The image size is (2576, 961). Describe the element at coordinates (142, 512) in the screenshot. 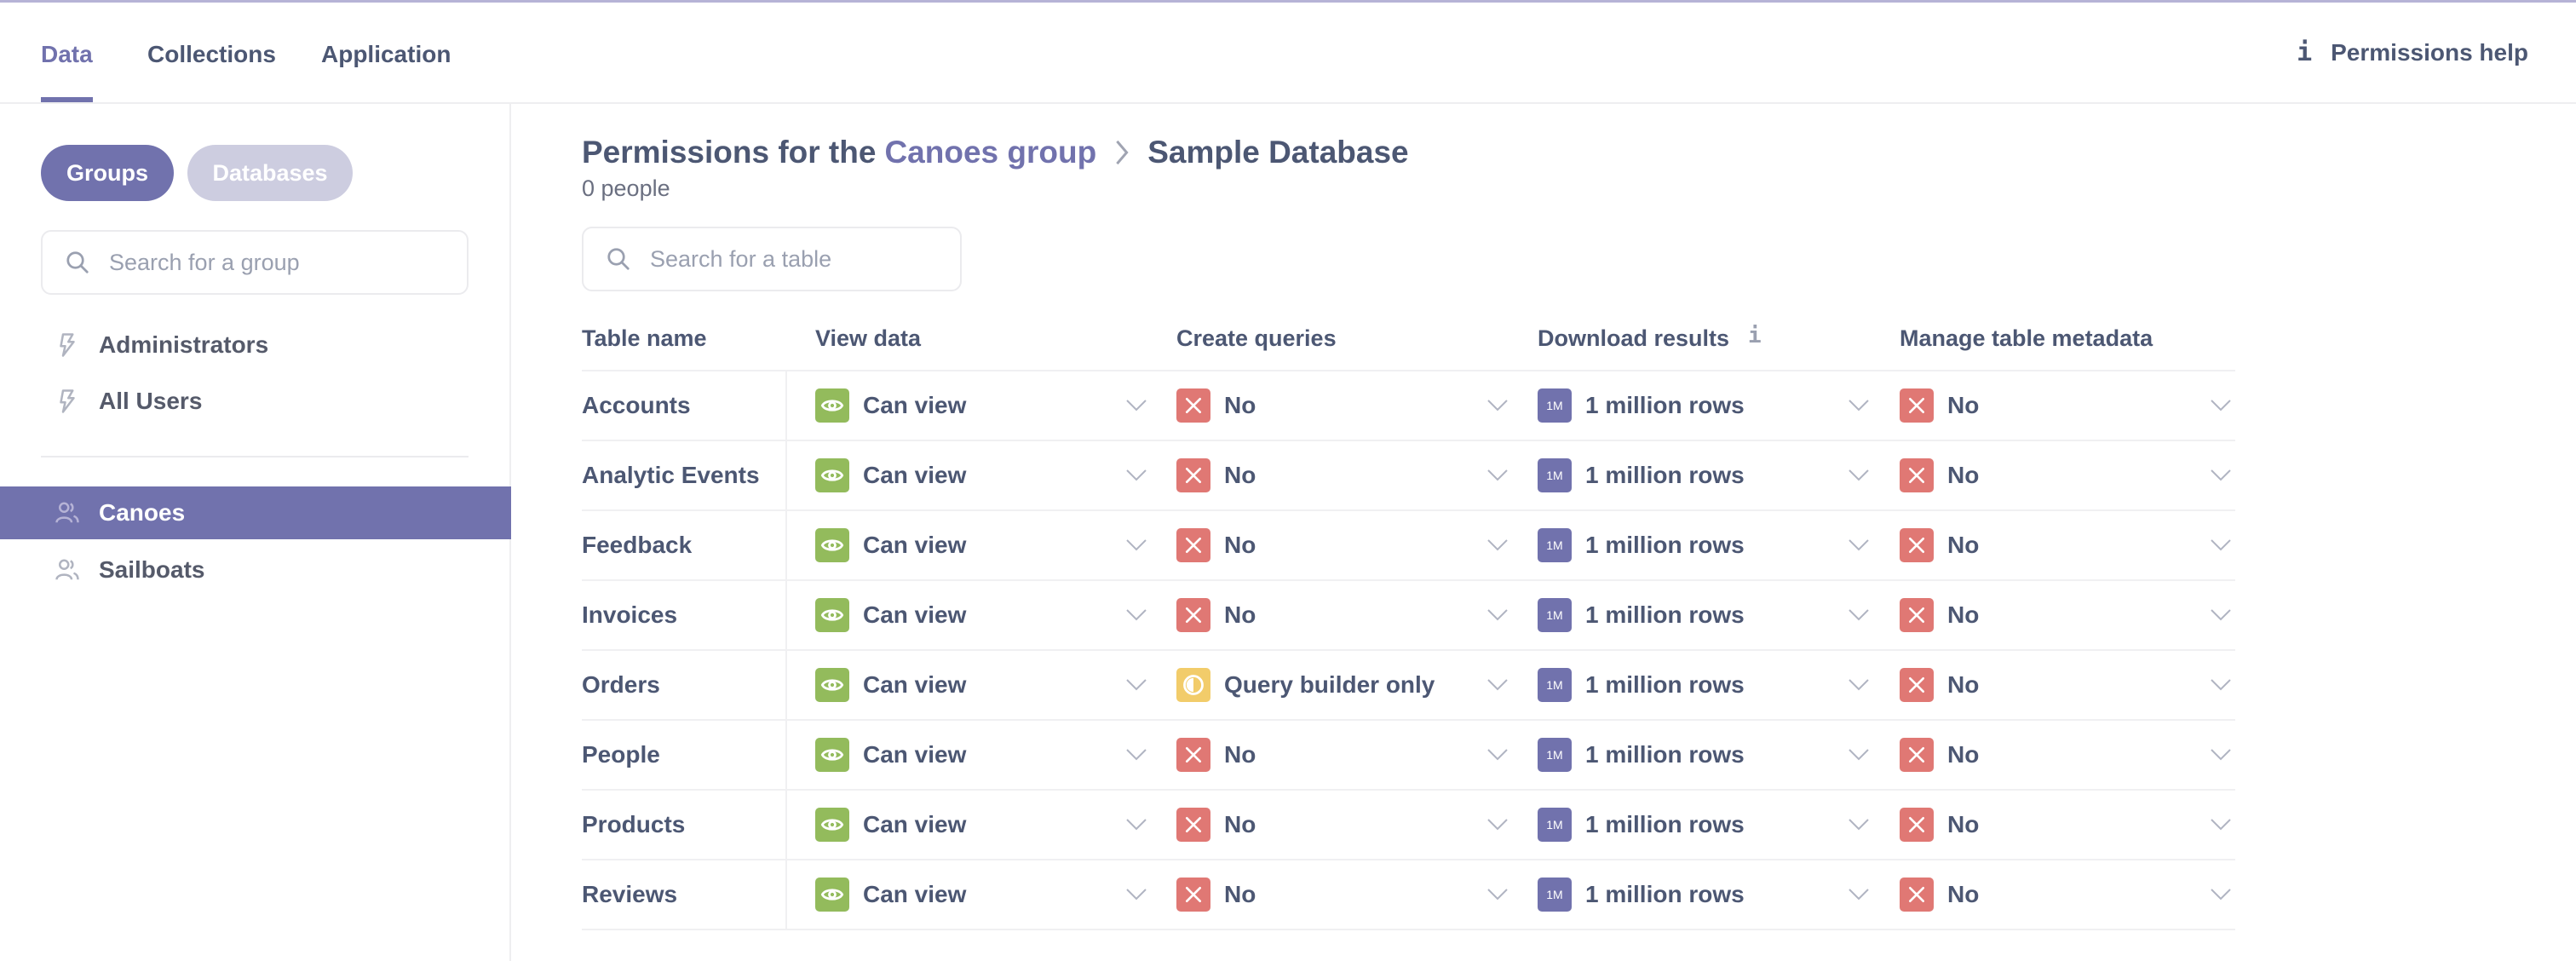

I see `sidebar-item-label: Canoes` at that location.